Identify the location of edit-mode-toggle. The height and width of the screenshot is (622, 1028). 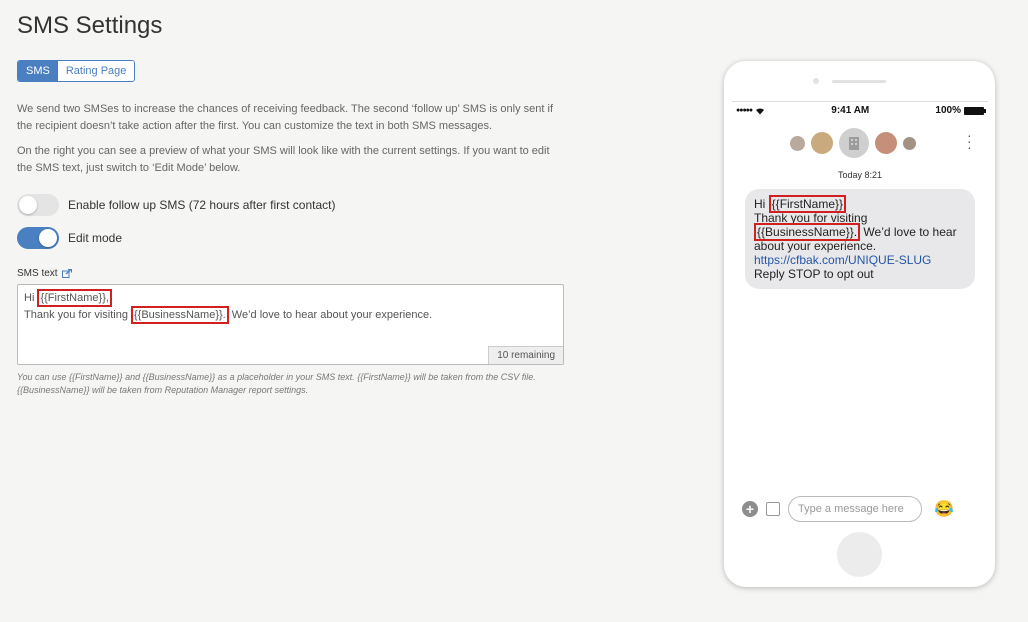
(38, 238).